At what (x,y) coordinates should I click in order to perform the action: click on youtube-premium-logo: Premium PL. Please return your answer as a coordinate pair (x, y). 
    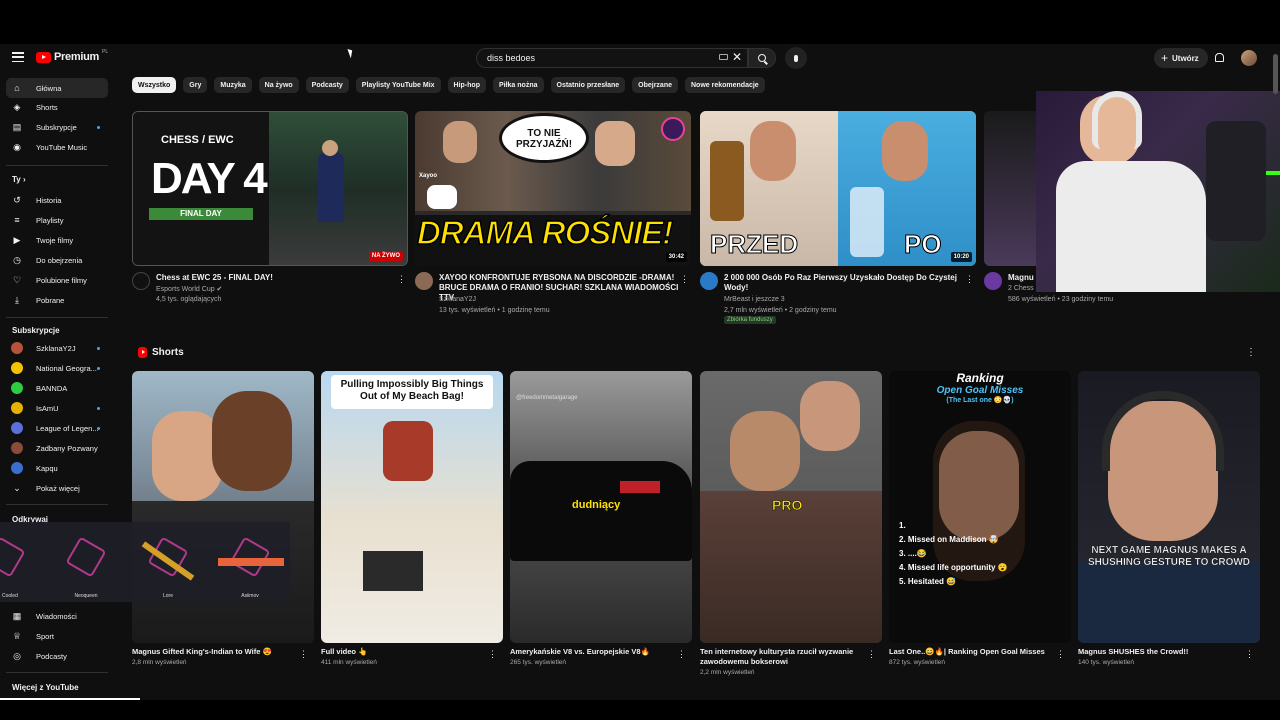
    Looking at the image, I should click on (72, 56).